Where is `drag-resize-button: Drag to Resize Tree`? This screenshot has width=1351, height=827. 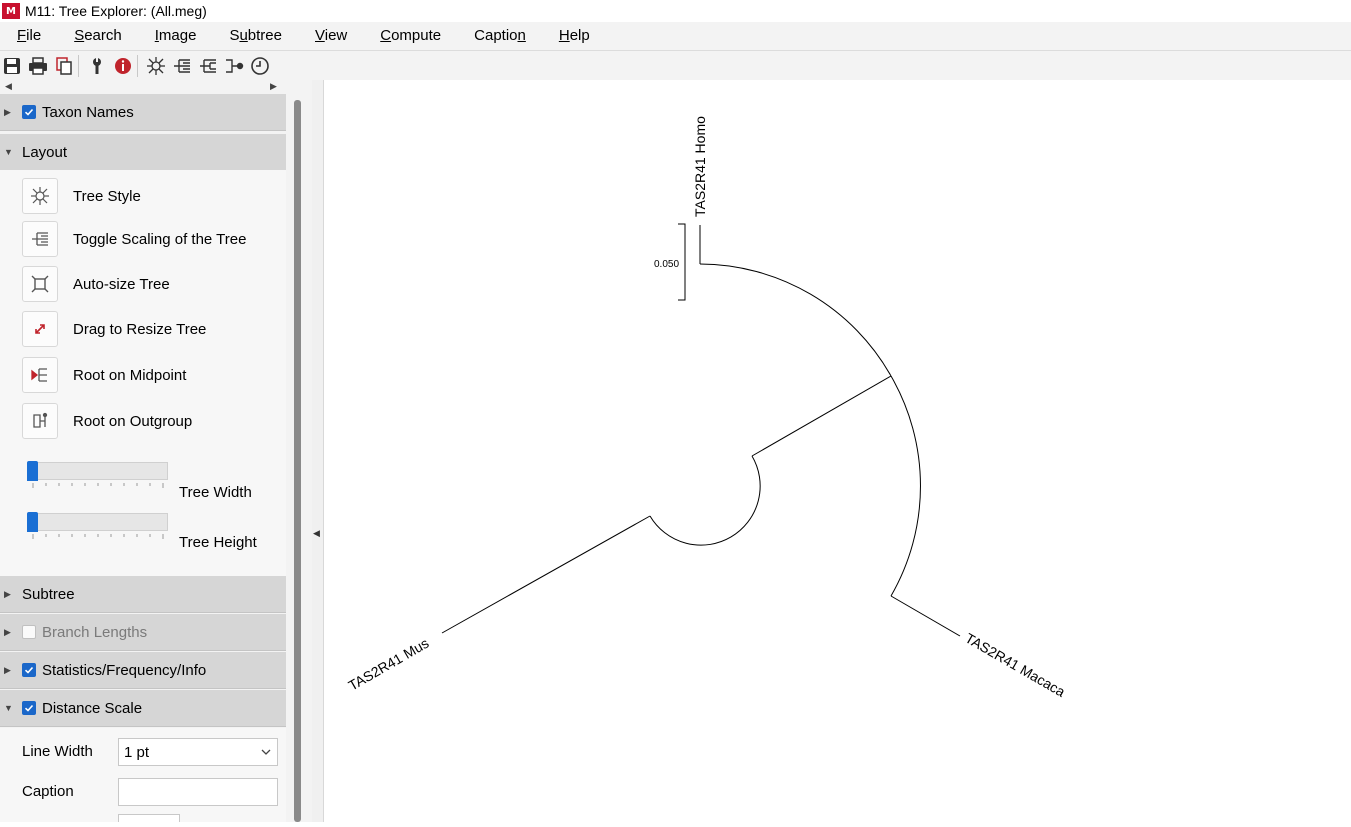
drag-resize-button: Drag to Resize Tree is located at coordinates (114, 329).